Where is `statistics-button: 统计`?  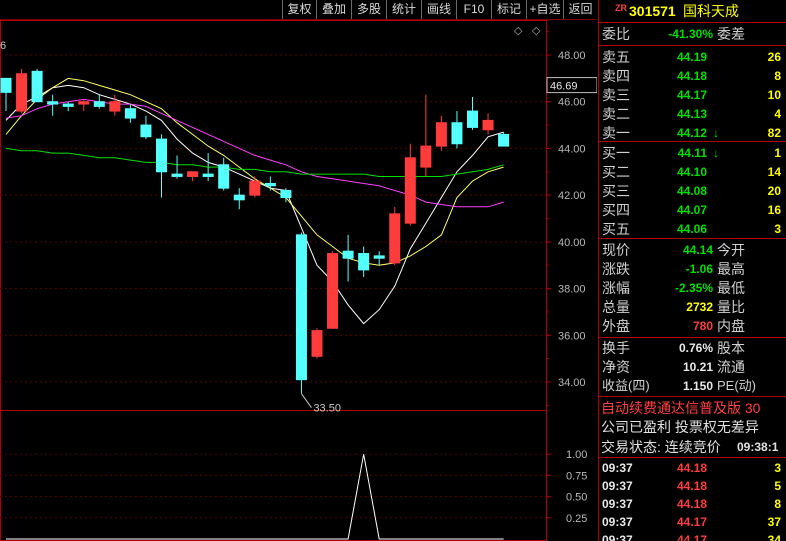
statistics-button: 统计 is located at coordinates (403, 9).